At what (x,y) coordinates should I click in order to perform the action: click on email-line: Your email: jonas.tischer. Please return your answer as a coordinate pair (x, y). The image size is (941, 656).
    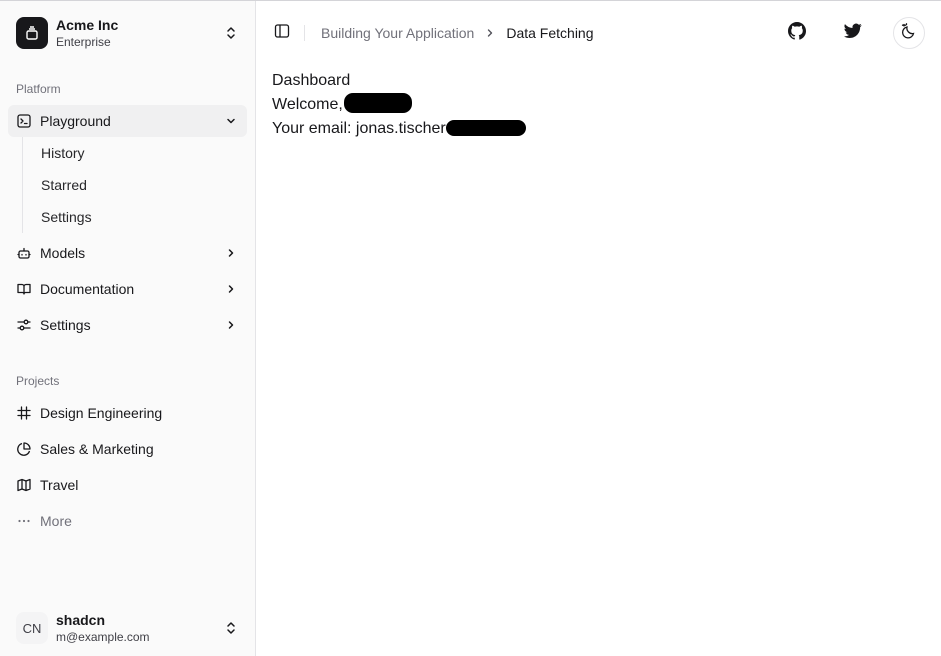
    Looking at the image, I should click on (598, 129).